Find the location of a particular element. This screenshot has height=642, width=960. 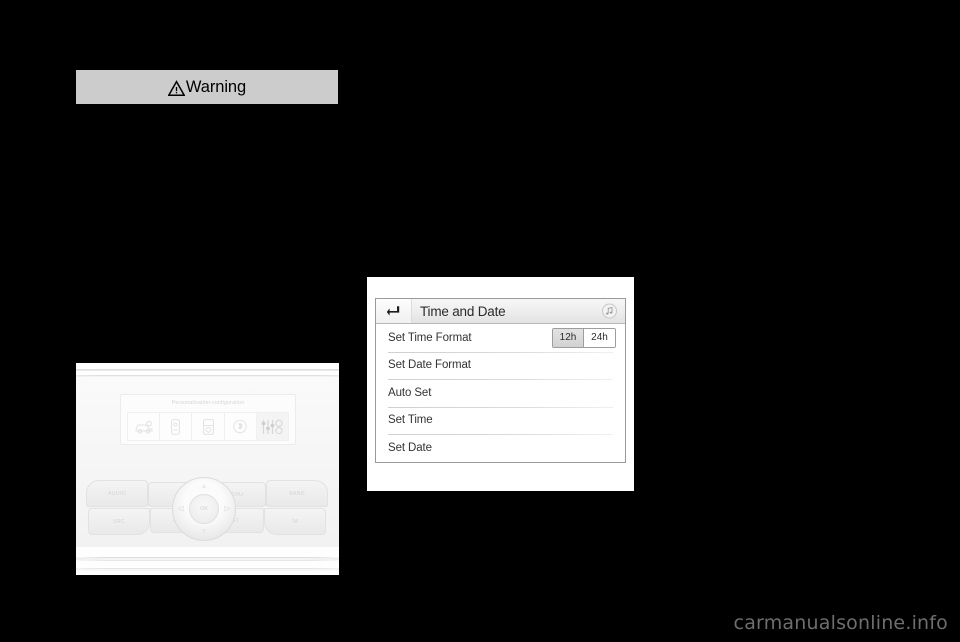

audio-button: AUDIO is located at coordinates (117, 493).